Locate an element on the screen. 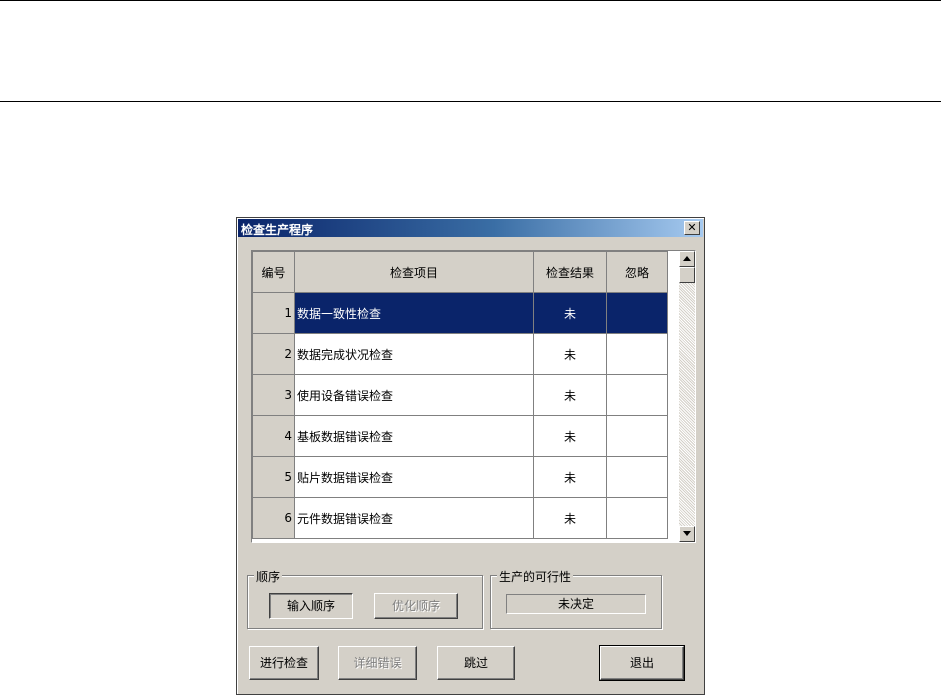 The height and width of the screenshot is (699, 941). row-number: 6 is located at coordinates (273, 518).